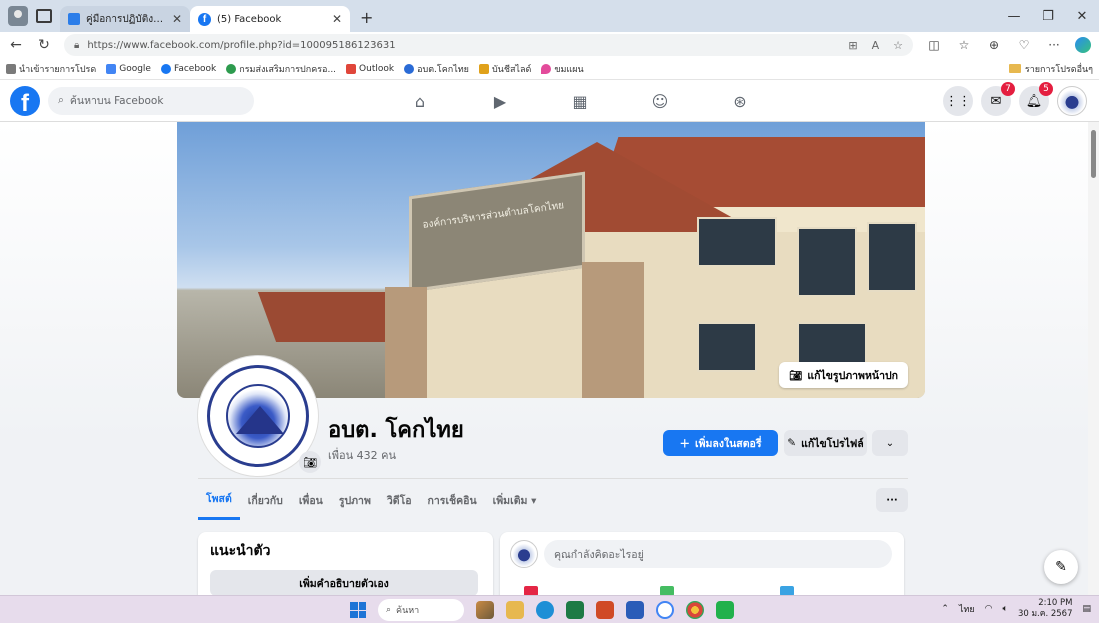 Image resolution: width=1099 pixels, height=623 pixels. What do you see at coordinates (1072, 101) in the screenshot?
I see `account-avatar` at bounding box center [1072, 101].